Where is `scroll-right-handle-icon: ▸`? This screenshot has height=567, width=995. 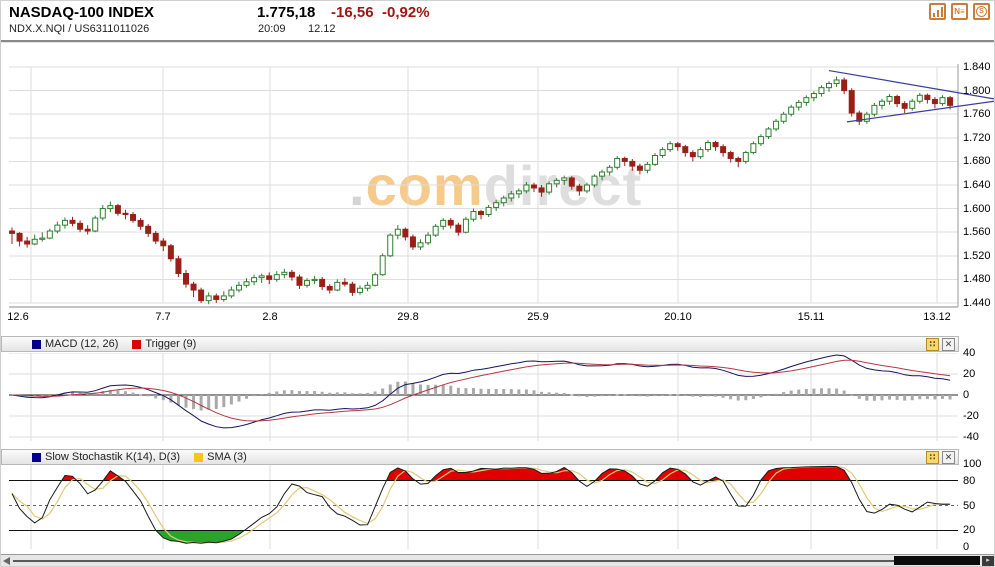 scroll-right-handle-icon: ▸ is located at coordinates (988, 561).